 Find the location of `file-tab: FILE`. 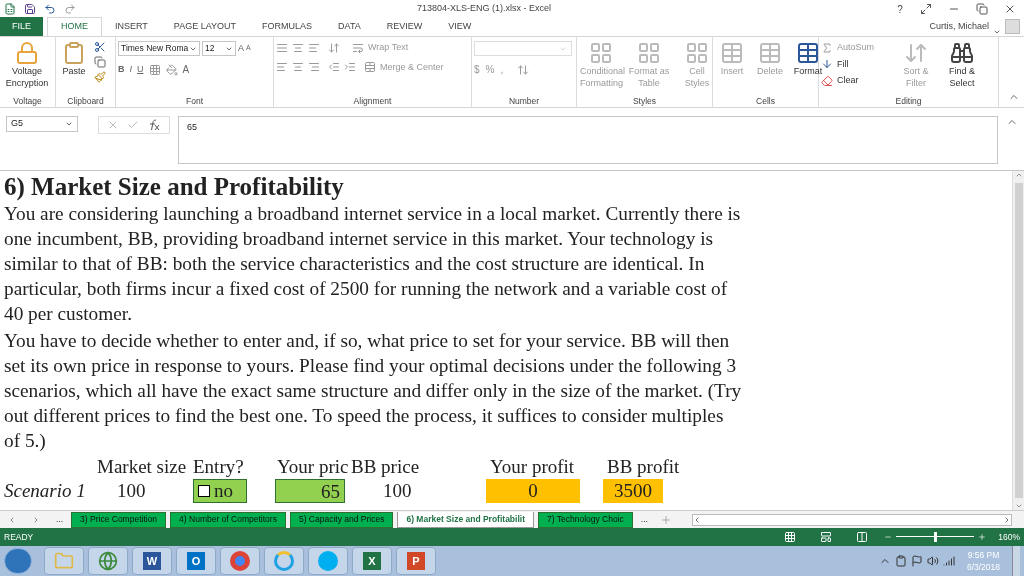

file-tab: FILE is located at coordinates (21, 26).